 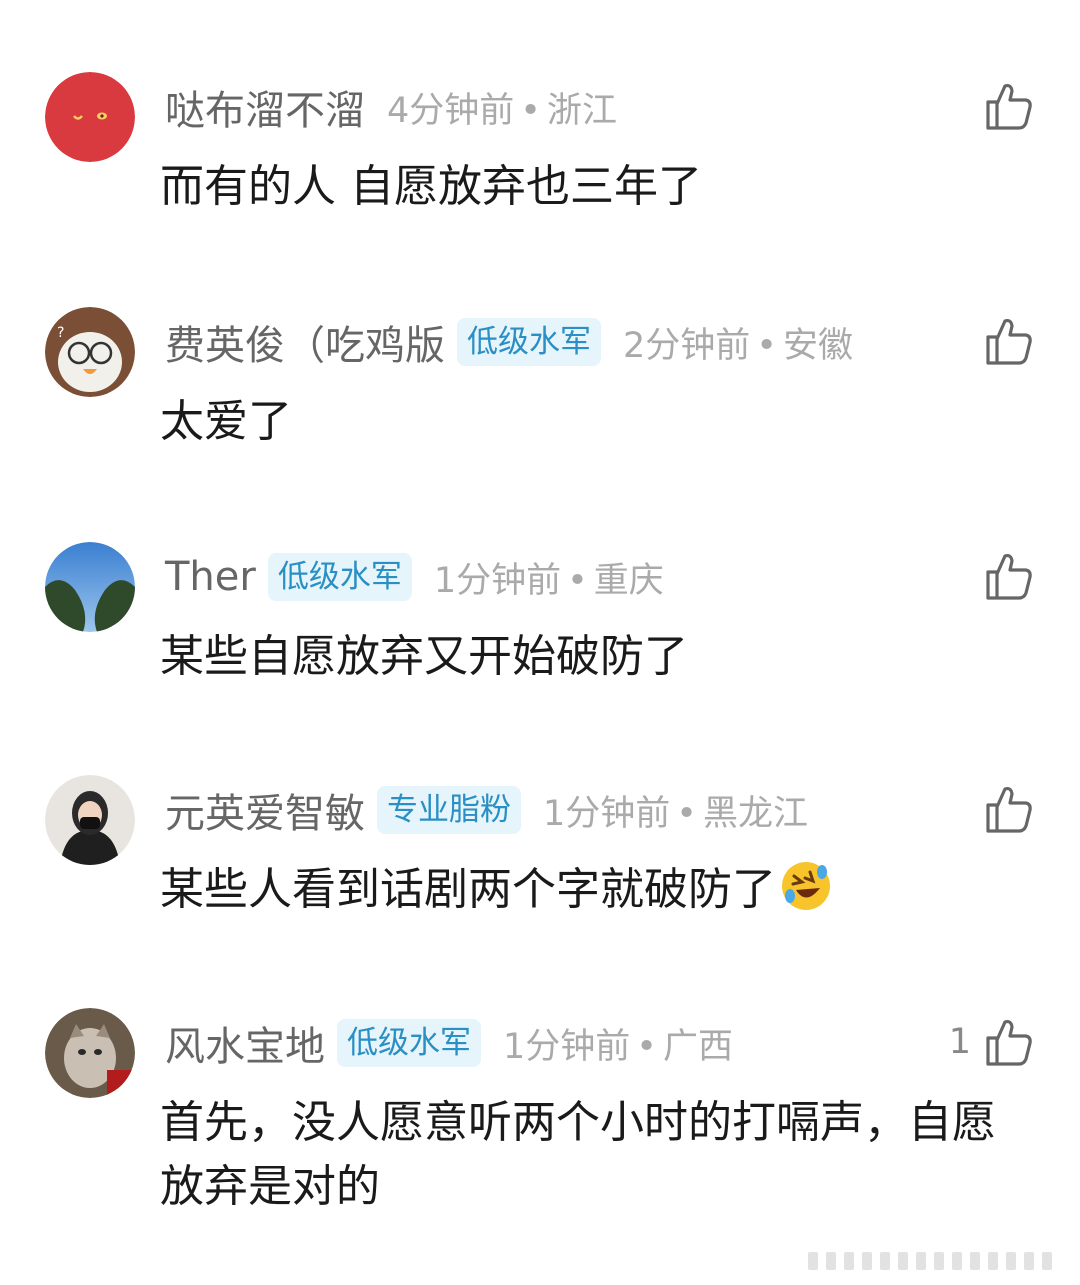 I want to click on user-badge: 专业脂粉, so click(x=449, y=810).